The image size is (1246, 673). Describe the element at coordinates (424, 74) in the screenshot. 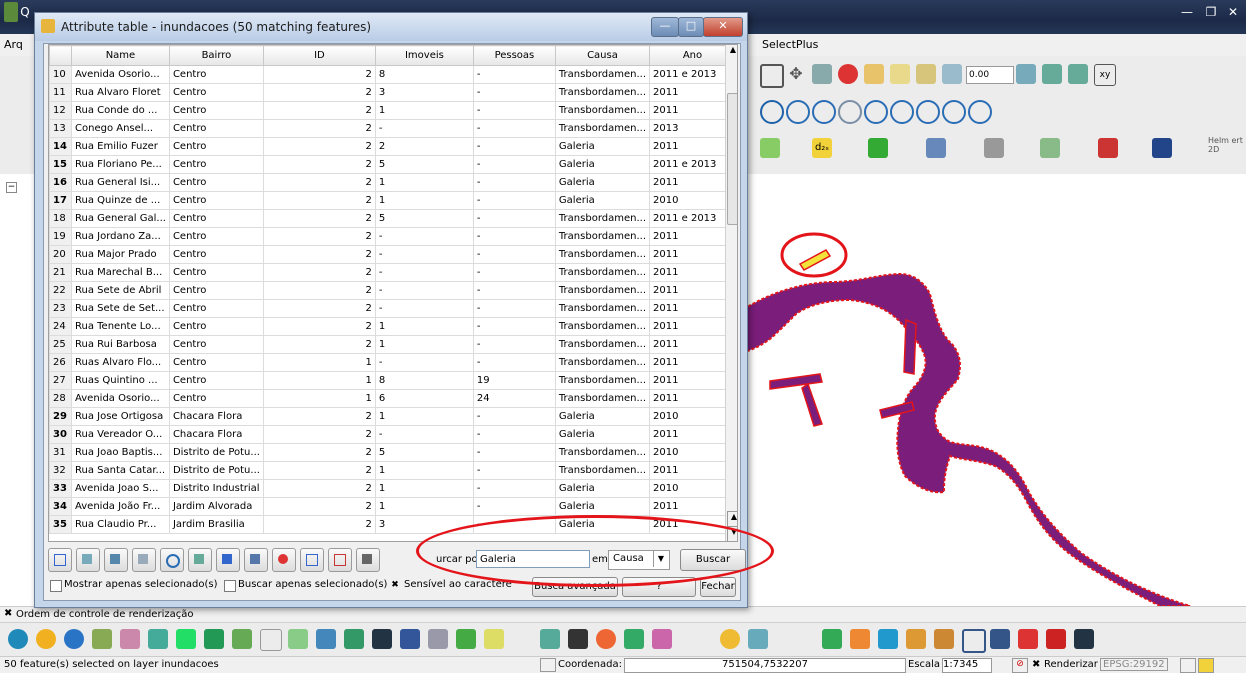

I see `cell-imoveis: 8` at that location.